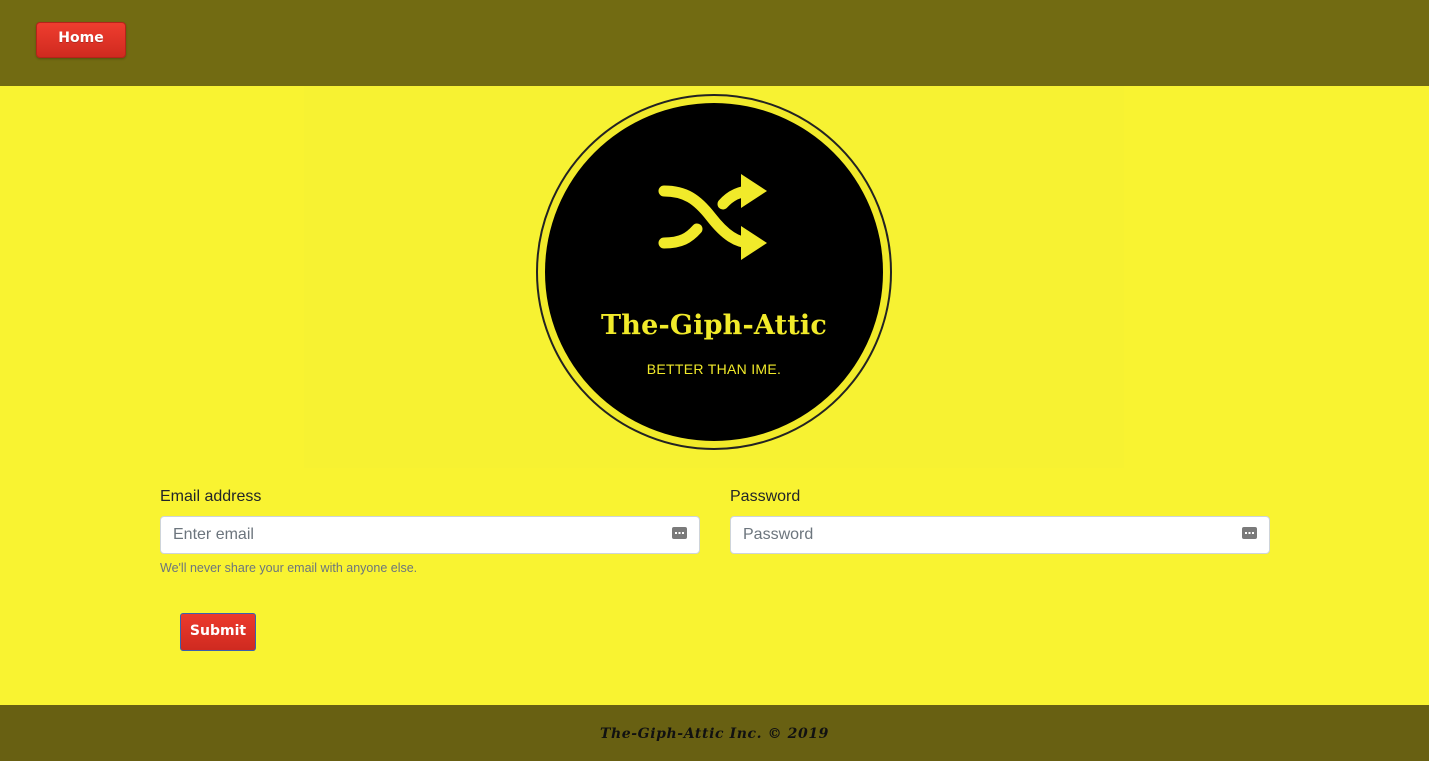 The width and height of the screenshot is (1429, 761). Describe the element at coordinates (765, 496) in the screenshot. I see `password-label: Password` at that location.